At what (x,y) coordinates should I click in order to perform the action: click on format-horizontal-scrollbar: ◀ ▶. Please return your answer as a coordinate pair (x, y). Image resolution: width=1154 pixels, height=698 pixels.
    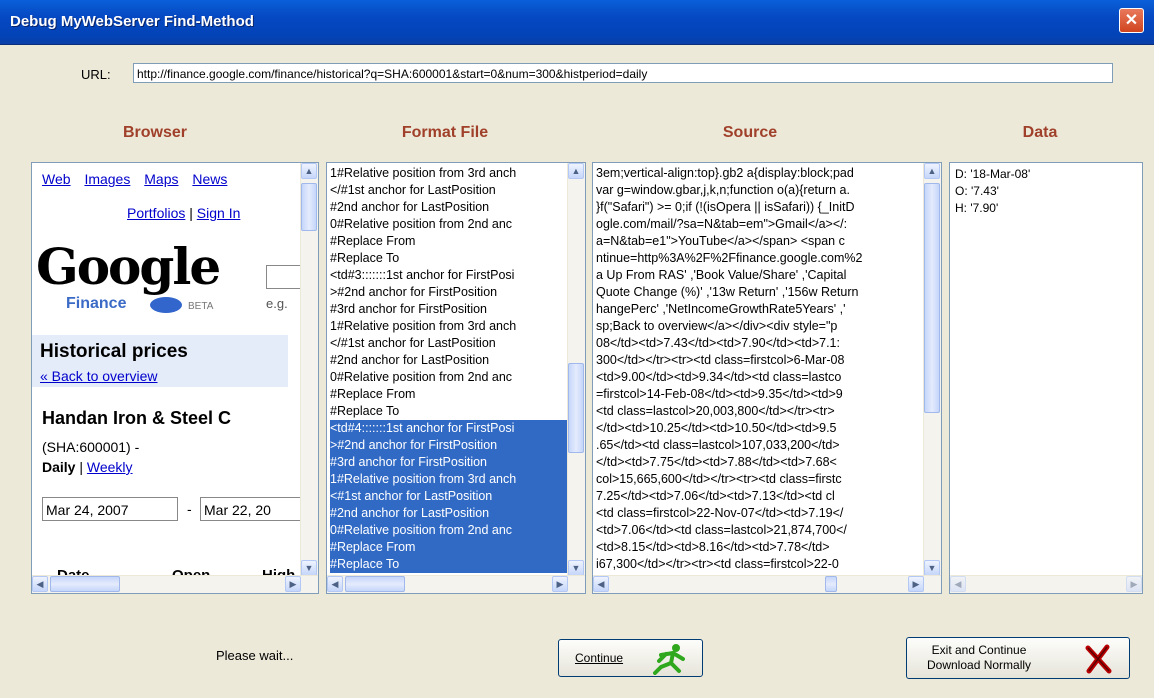
    Looking at the image, I should click on (456, 584).